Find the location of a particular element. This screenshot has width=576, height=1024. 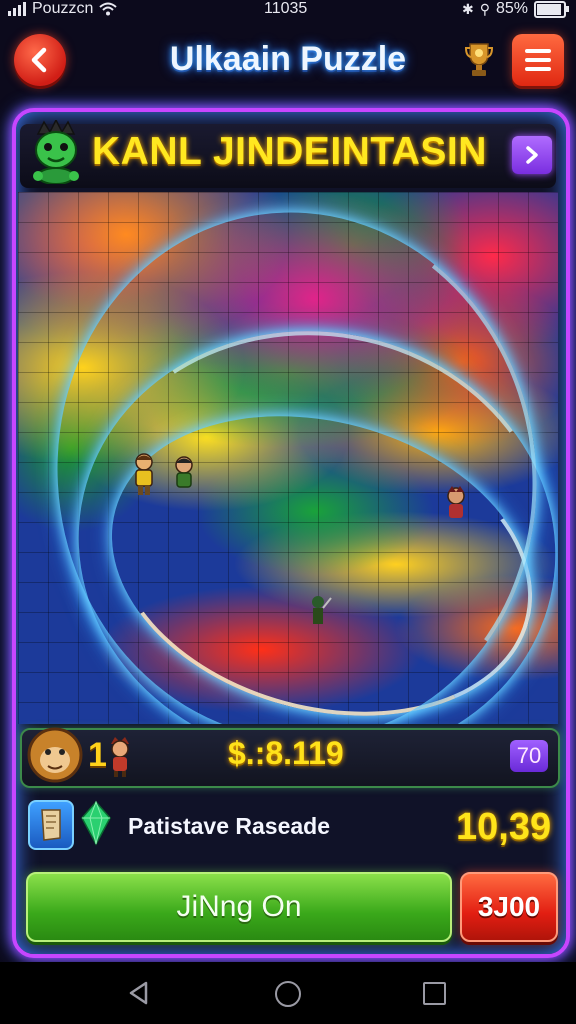

player-character-icon is located at coordinates (120, 757).